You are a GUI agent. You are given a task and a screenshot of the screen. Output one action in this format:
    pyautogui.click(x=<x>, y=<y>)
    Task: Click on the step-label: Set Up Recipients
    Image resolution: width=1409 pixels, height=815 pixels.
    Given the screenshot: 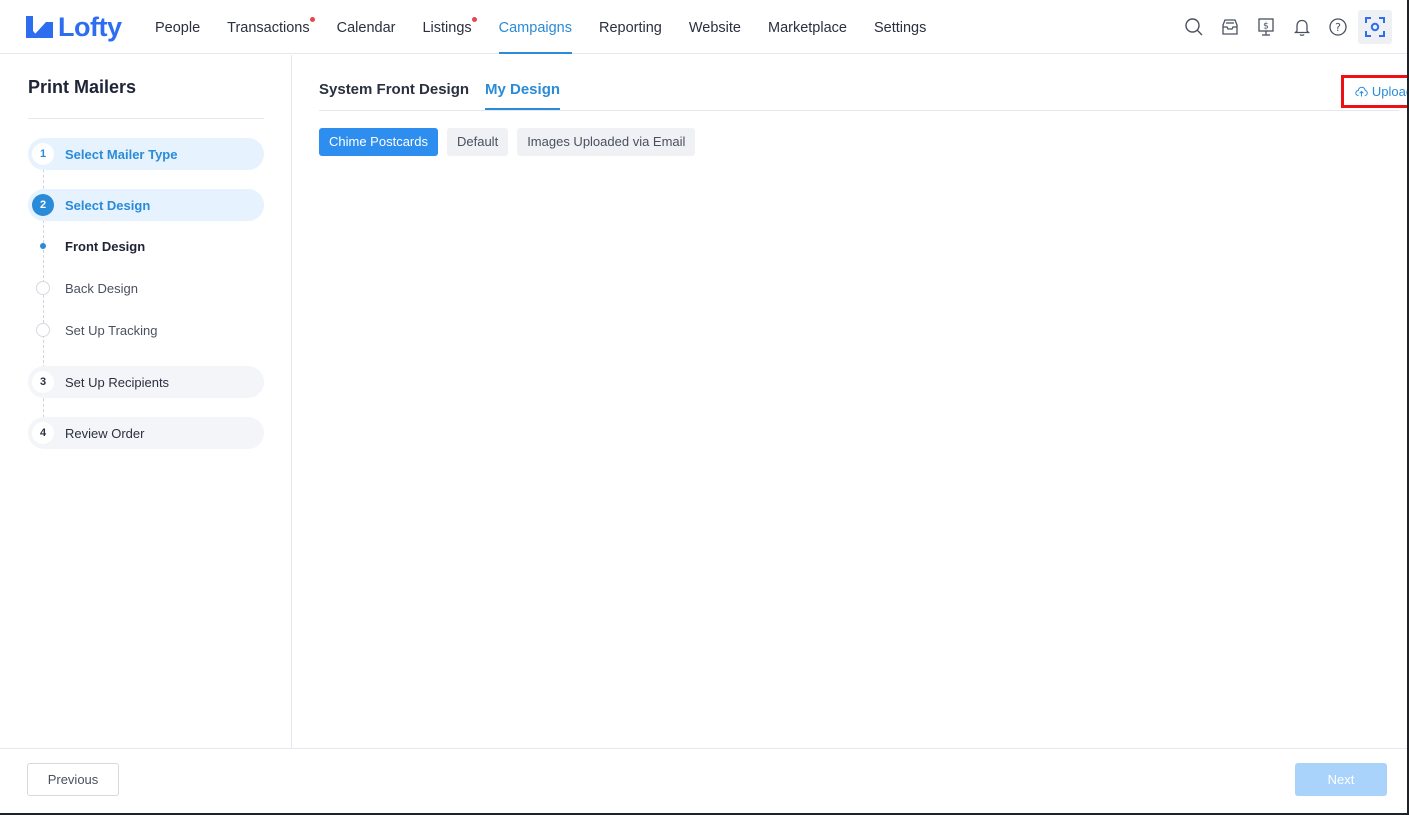 What is the action you would take?
    pyautogui.click(x=117, y=382)
    